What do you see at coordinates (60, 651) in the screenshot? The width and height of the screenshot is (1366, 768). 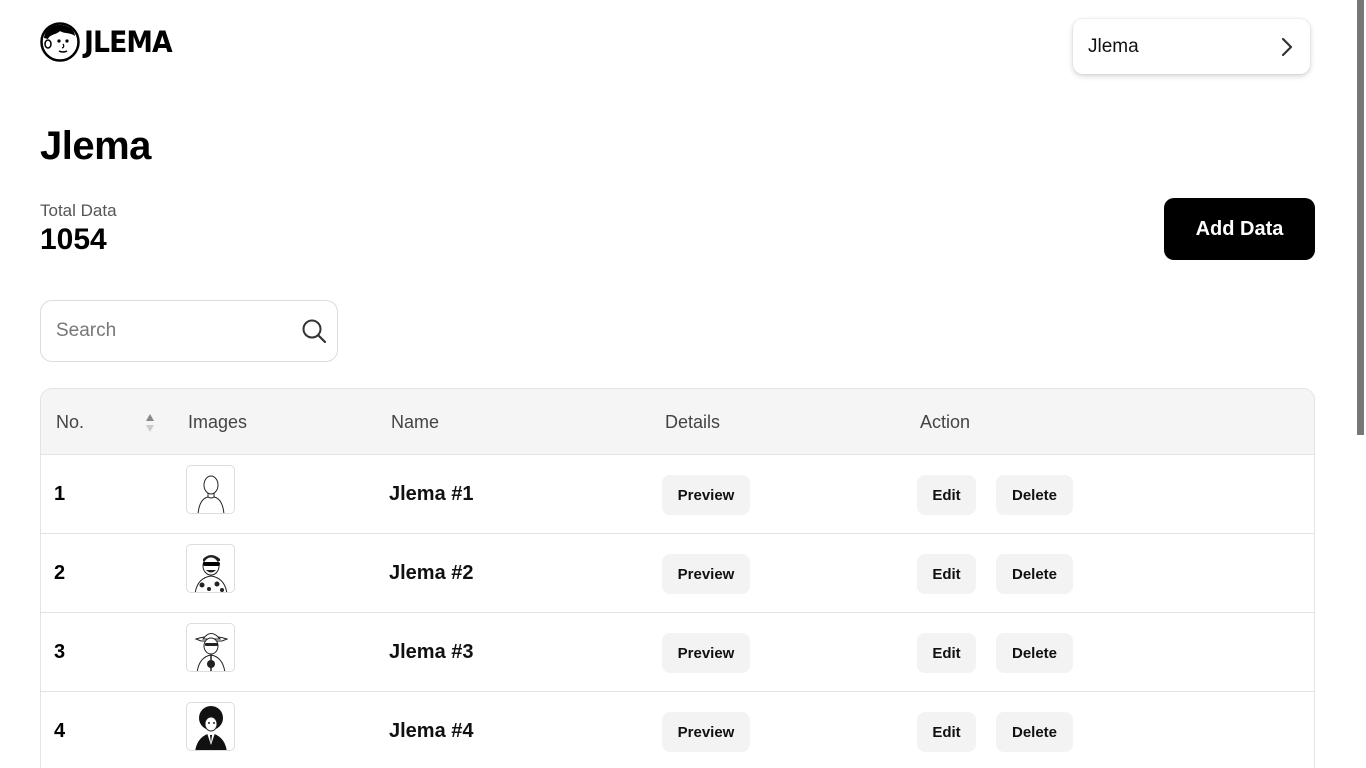 I see `row-number: 3` at bounding box center [60, 651].